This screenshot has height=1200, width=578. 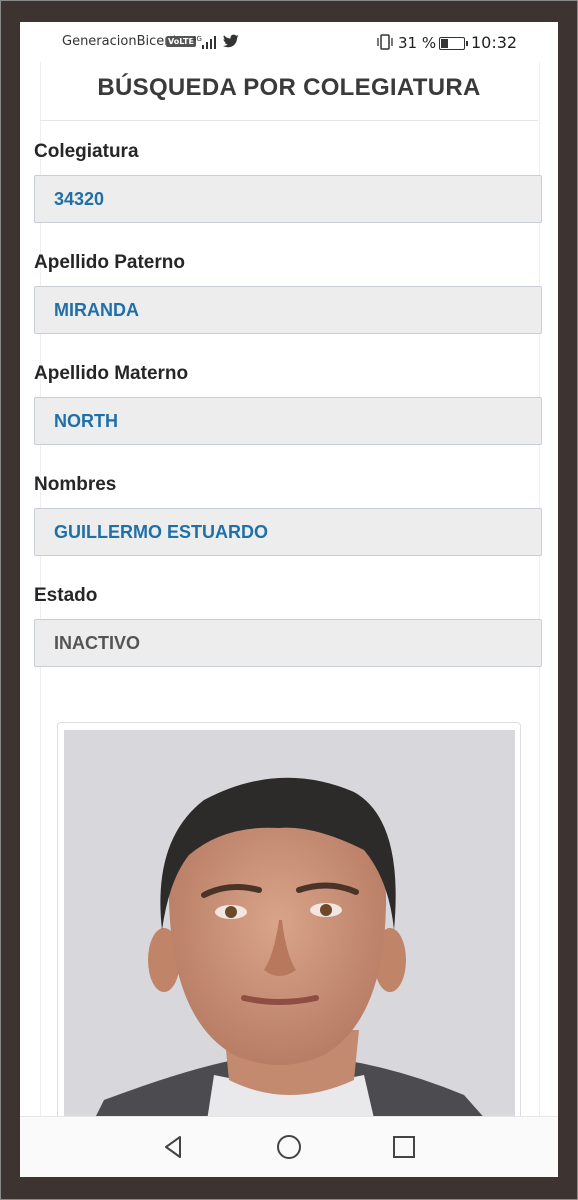 I want to click on home-icon, so click(x=289, y=1147).